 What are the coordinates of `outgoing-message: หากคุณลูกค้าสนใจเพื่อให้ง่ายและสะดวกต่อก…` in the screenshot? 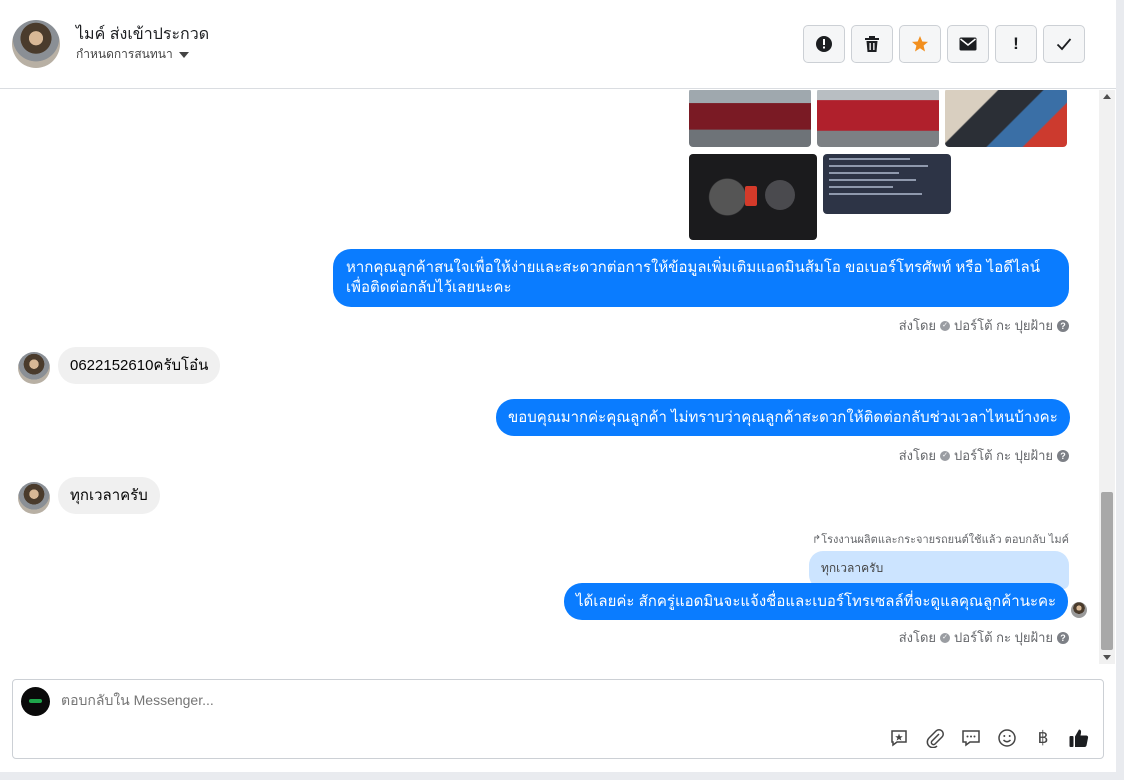 It's located at (701, 278).